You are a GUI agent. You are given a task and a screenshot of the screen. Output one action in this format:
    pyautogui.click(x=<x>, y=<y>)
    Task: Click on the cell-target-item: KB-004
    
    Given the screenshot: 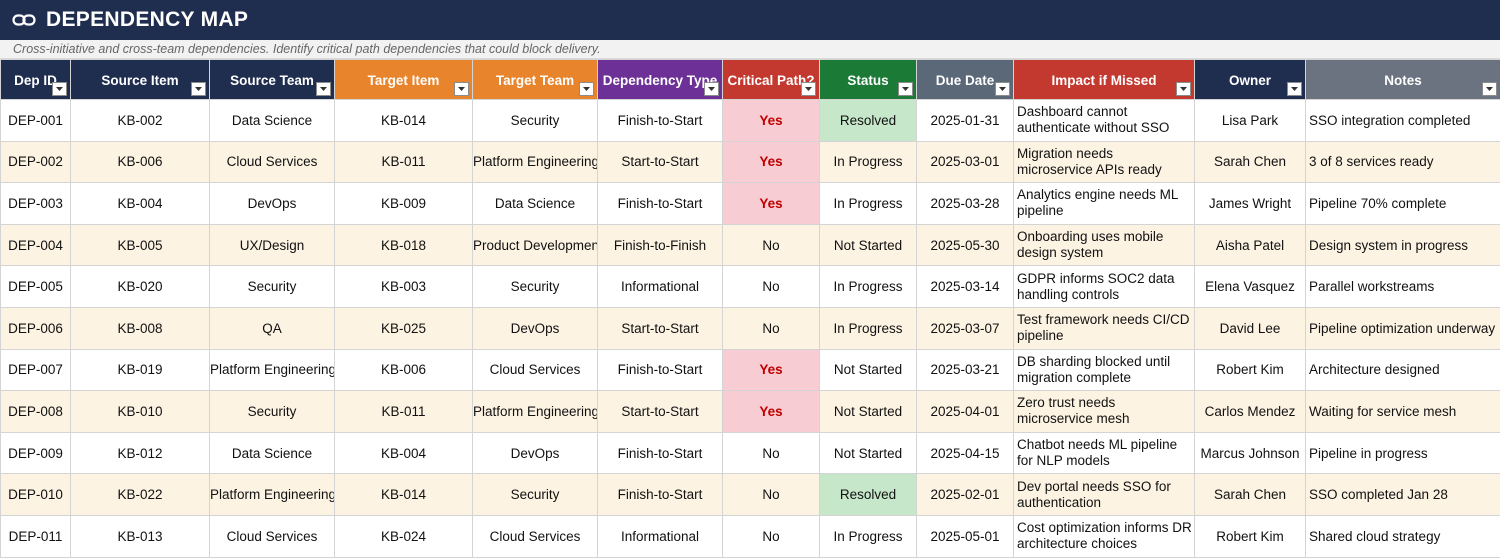 What is the action you would take?
    pyautogui.click(x=403, y=453)
    